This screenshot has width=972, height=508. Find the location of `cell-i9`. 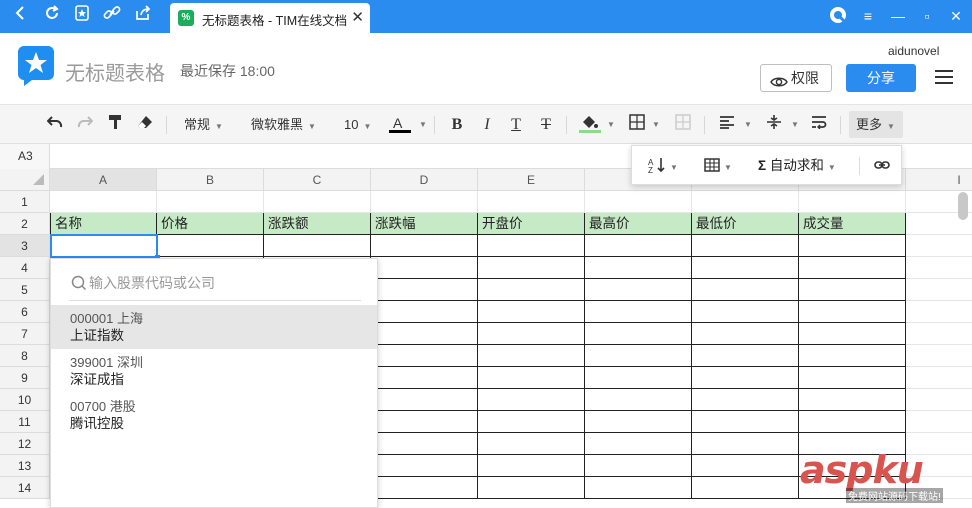

cell-i9 is located at coordinates (939, 378).